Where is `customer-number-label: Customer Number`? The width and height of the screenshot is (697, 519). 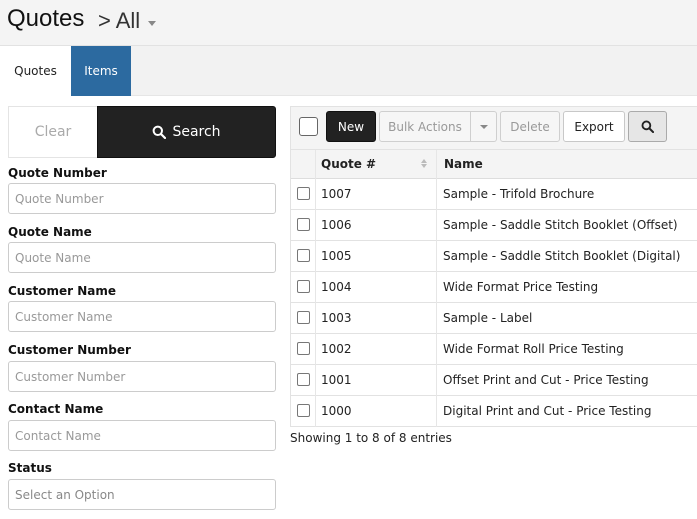
customer-number-label: Customer Number is located at coordinates (69, 350).